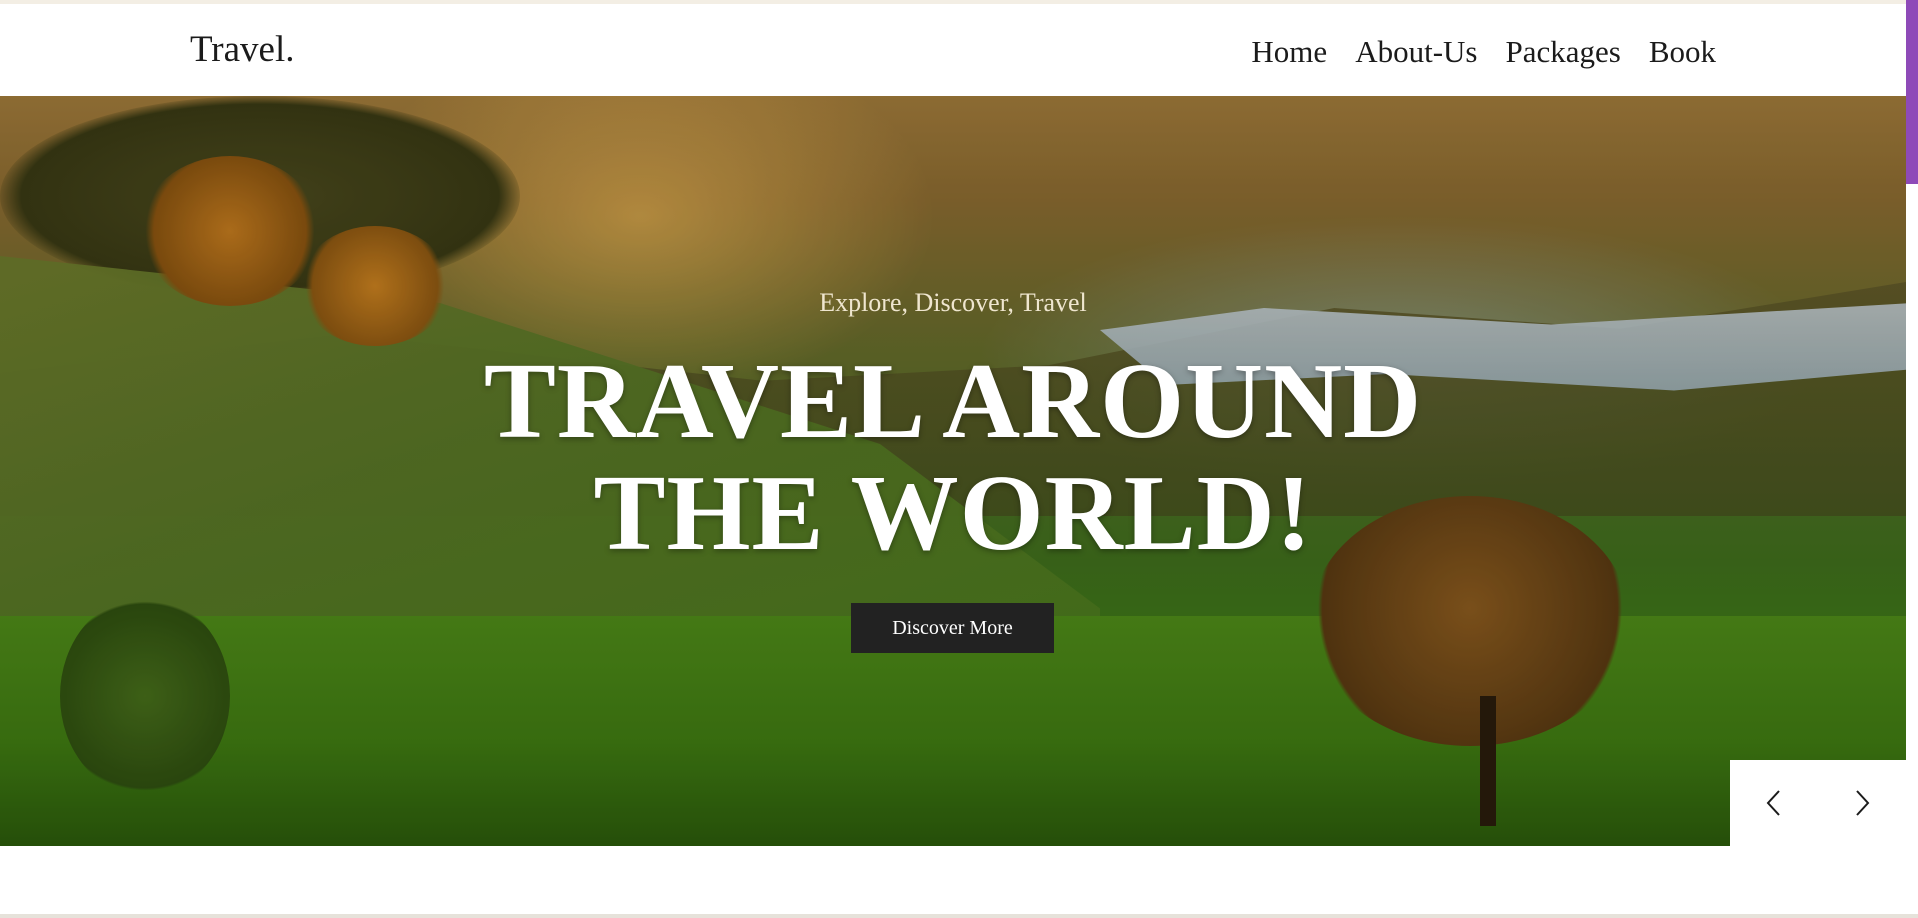  Describe the element at coordinates (242, 50) in the screenshot. I see `site-logo: Travel.` at that location.